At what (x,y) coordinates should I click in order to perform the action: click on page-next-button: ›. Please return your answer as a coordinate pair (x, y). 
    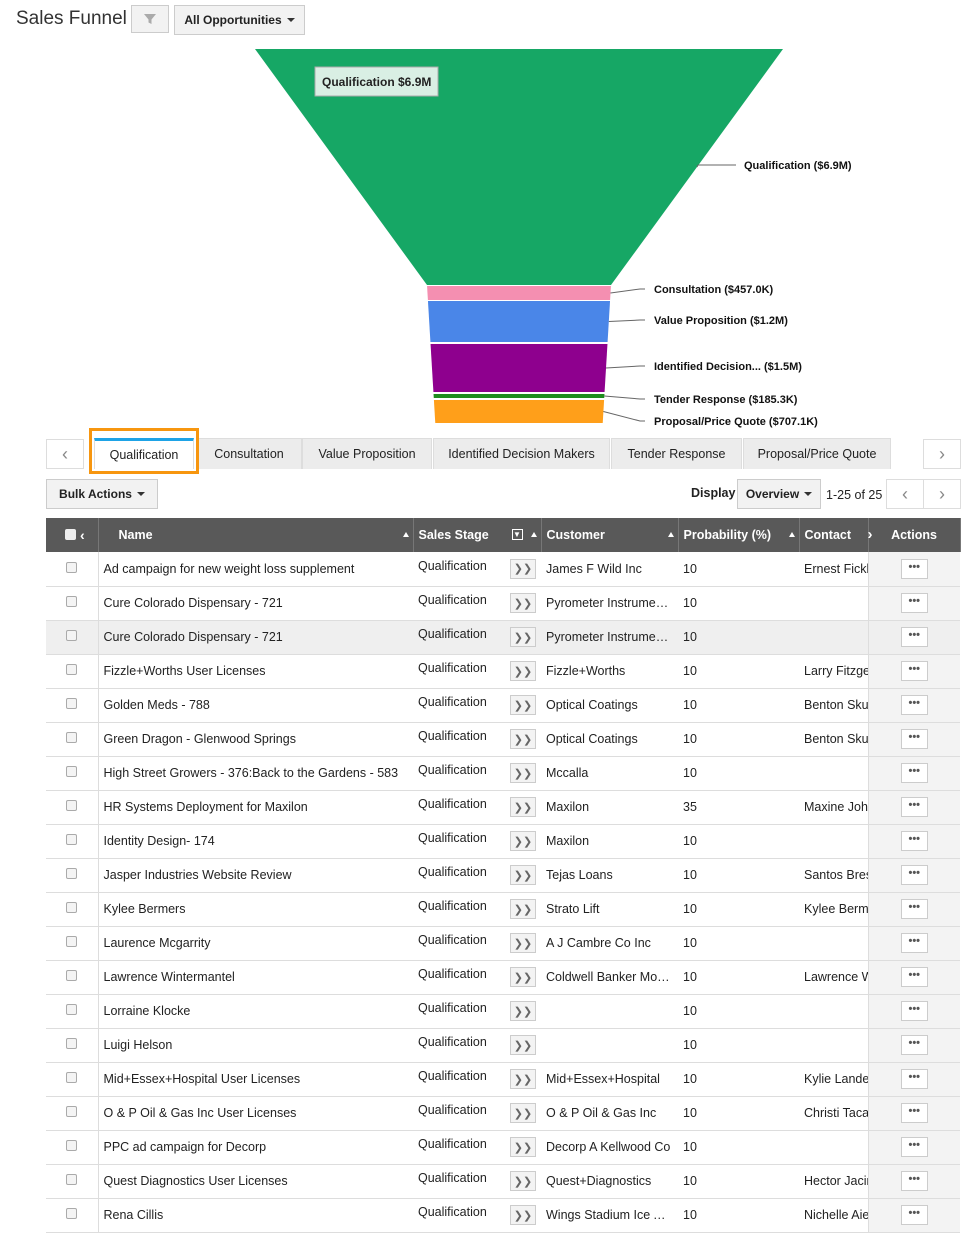
    Looking at the image, I should click on (942, 494).